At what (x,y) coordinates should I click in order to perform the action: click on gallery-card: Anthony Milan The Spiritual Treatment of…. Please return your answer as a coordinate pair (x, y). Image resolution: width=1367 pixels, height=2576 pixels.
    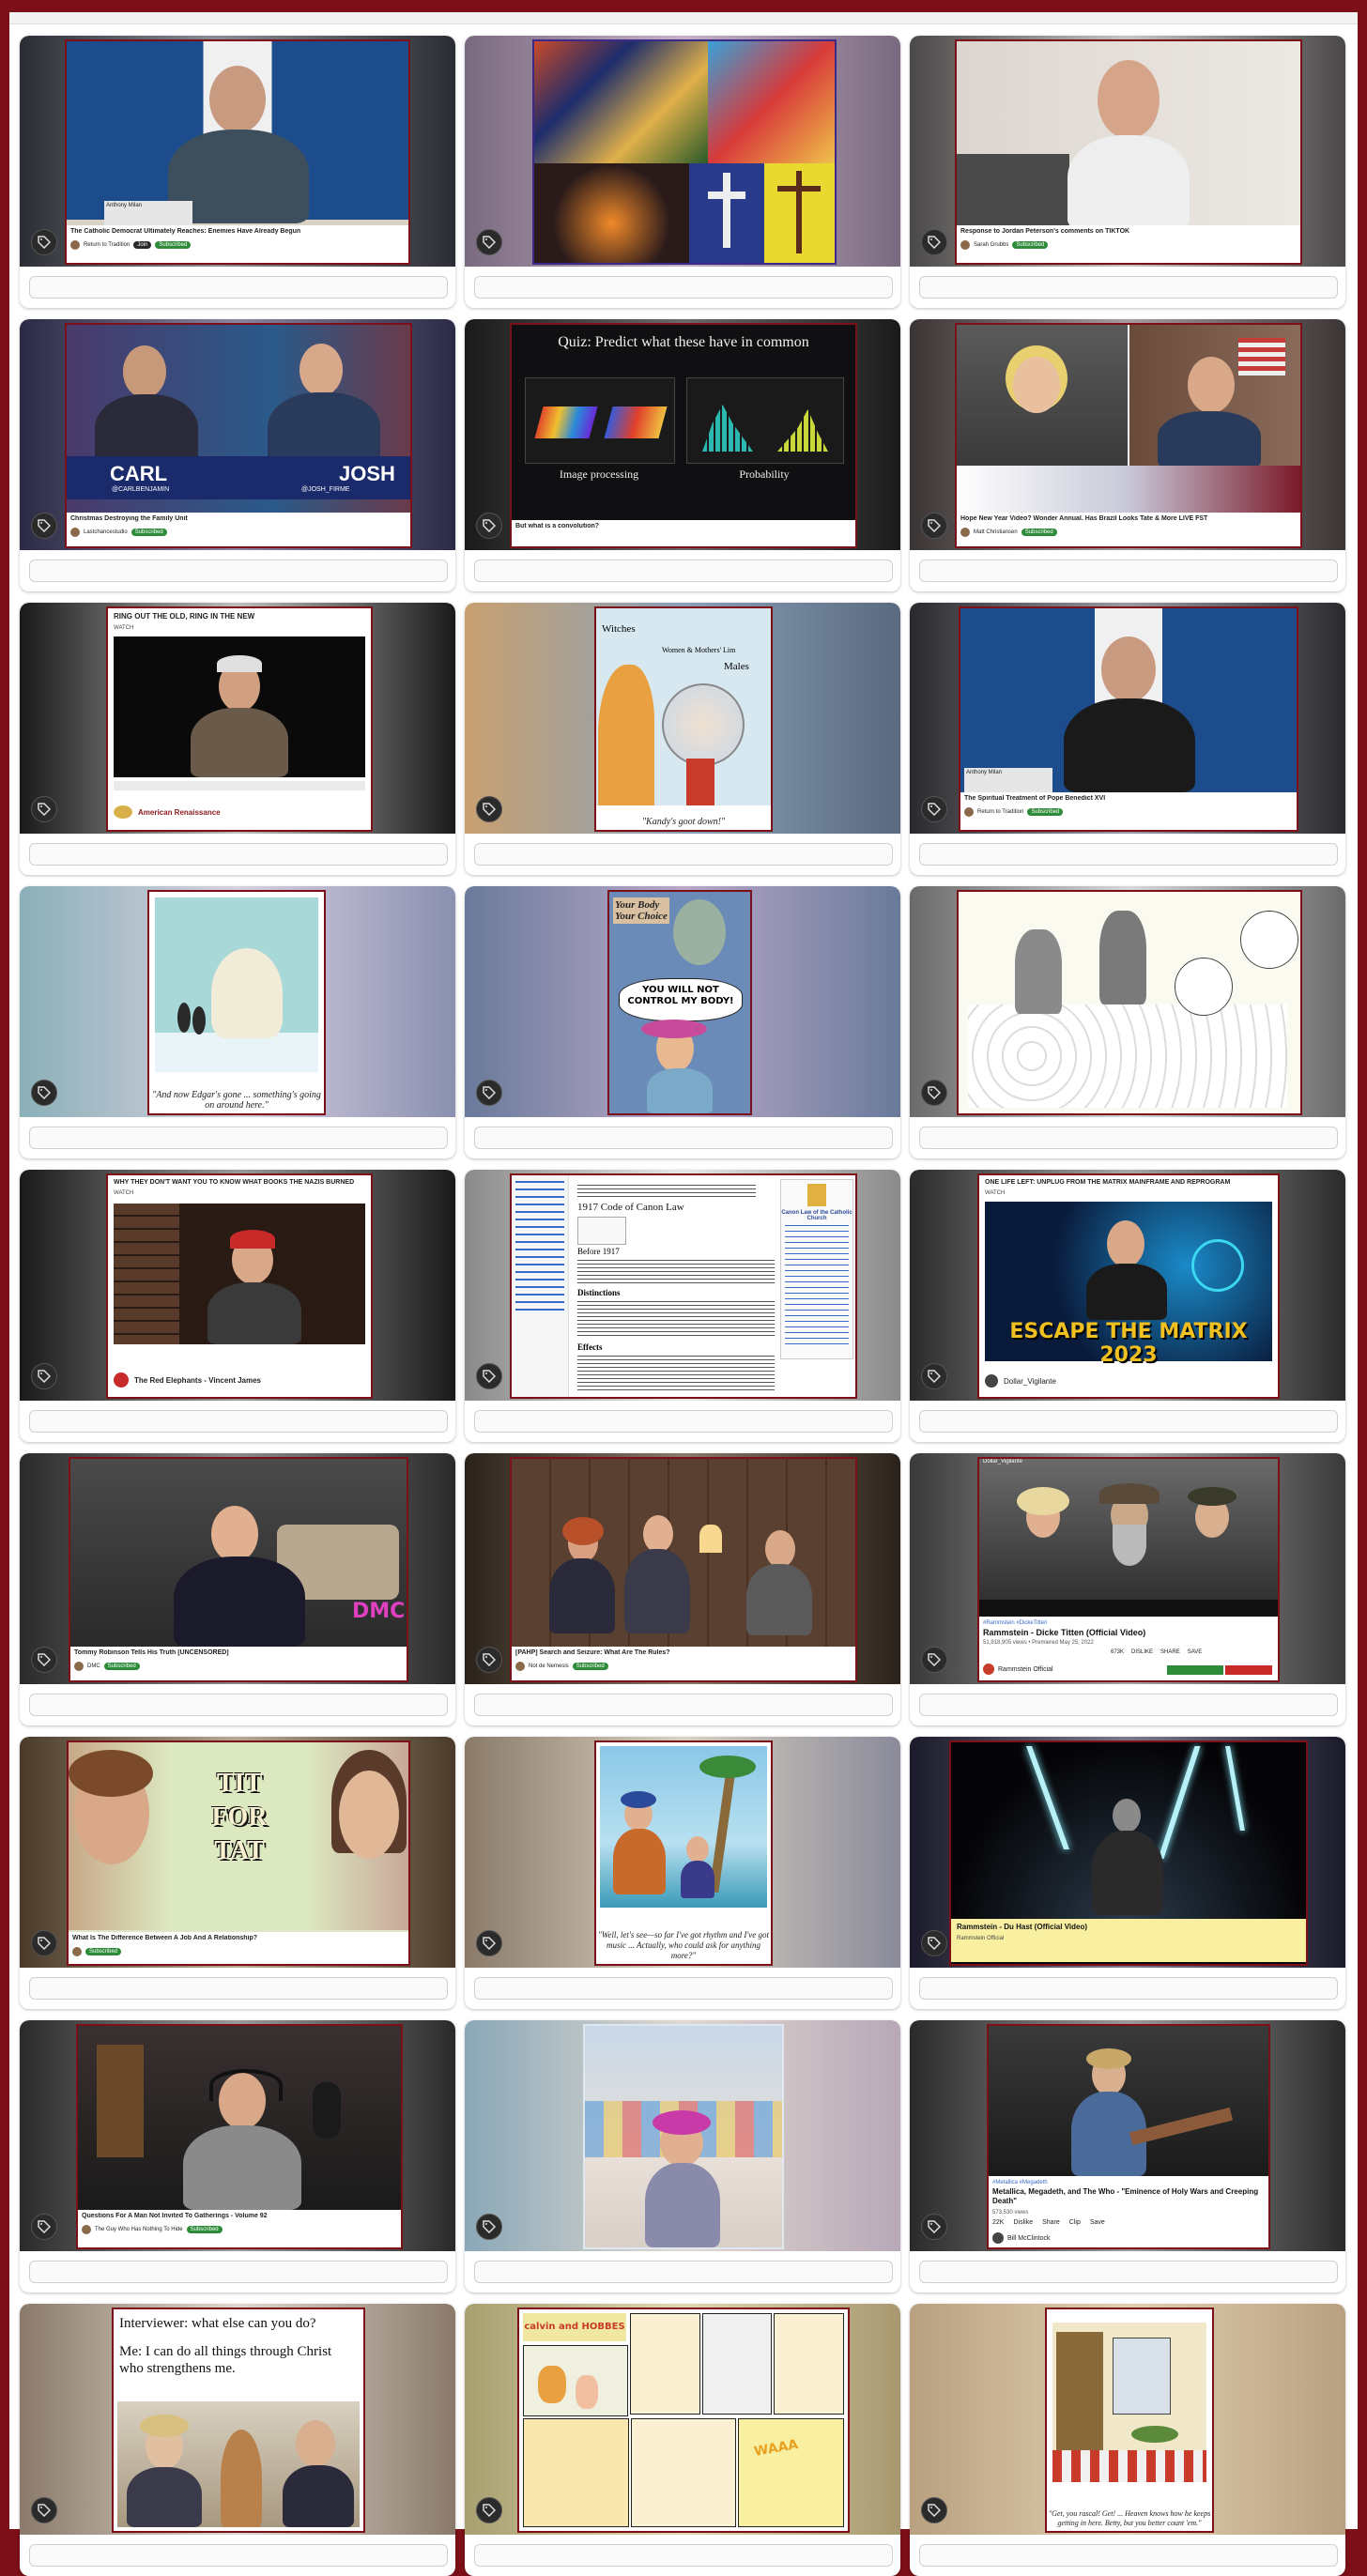
    Looking at the image, I should click on (1127, 739).